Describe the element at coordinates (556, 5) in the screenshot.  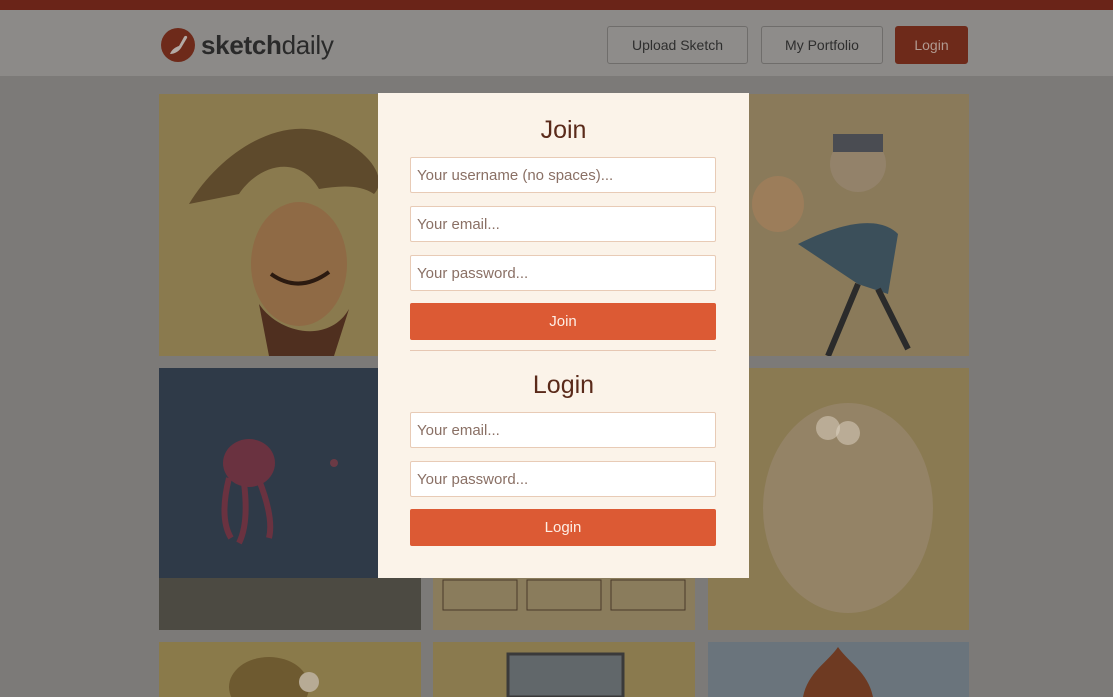
I see `top-accent-stripe` at that location.